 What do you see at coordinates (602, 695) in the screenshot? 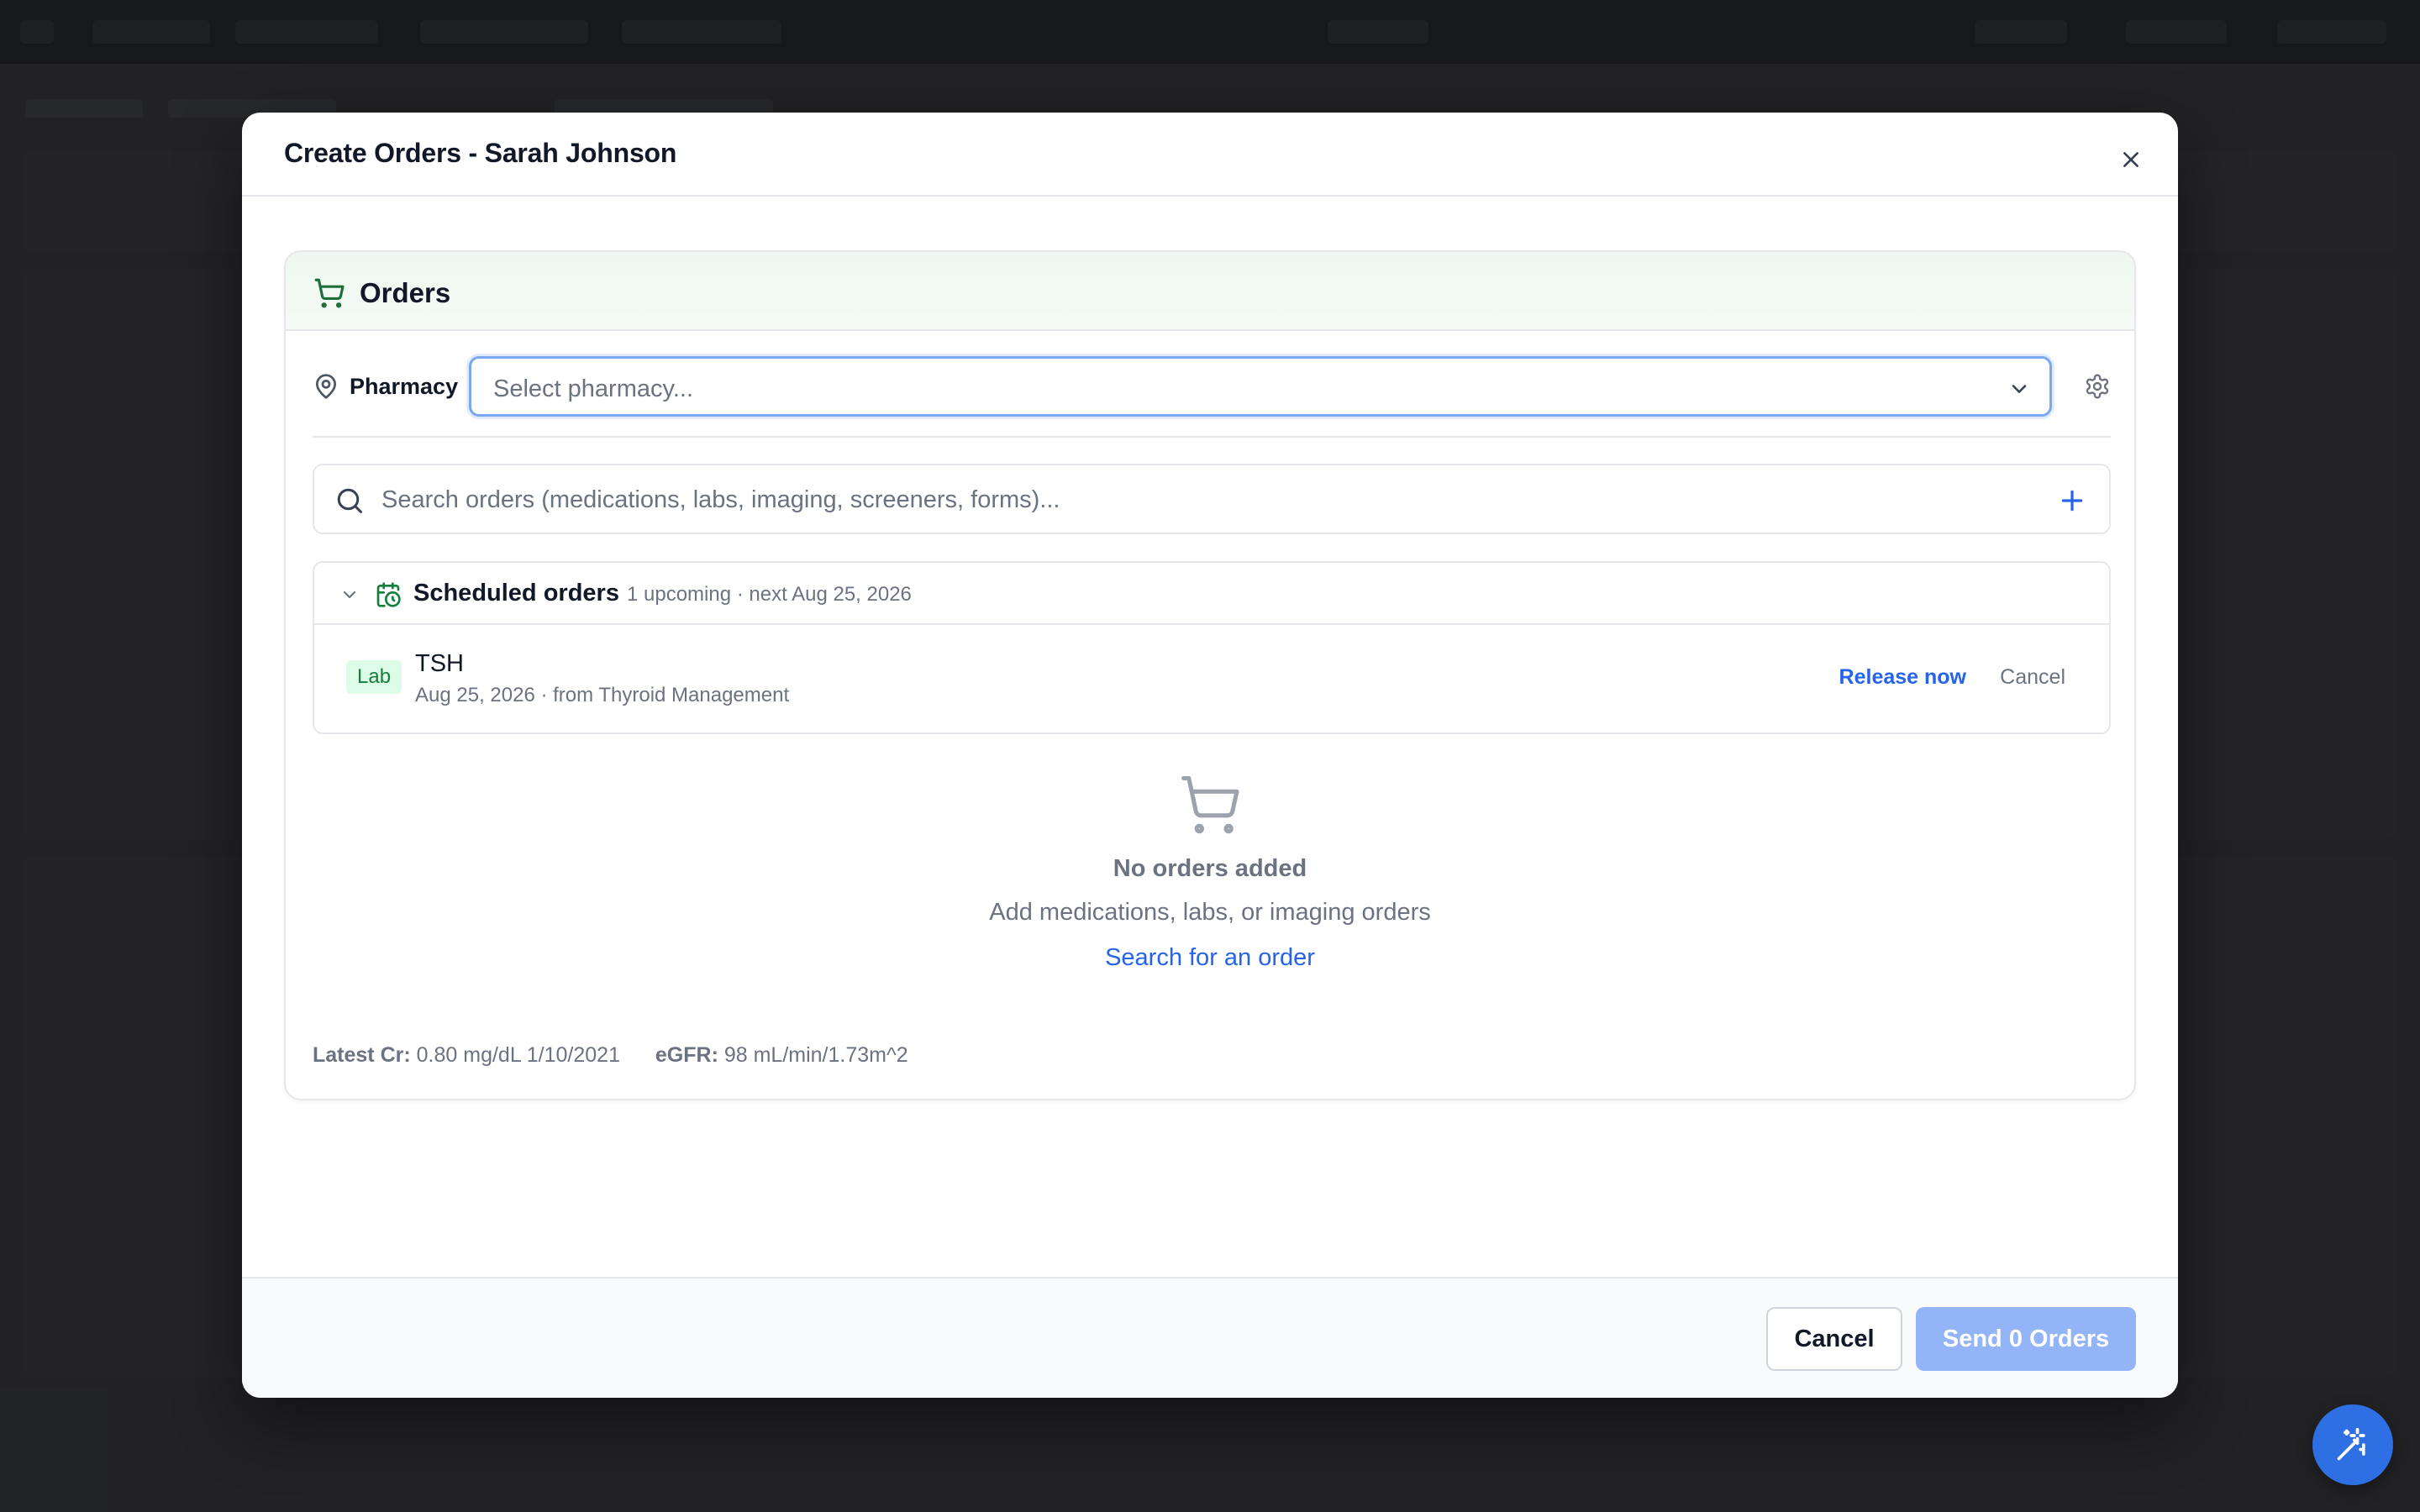
I see `order-details: Aug 25, 2026 · from Thyroid Management` at bounding box center [602, 695].